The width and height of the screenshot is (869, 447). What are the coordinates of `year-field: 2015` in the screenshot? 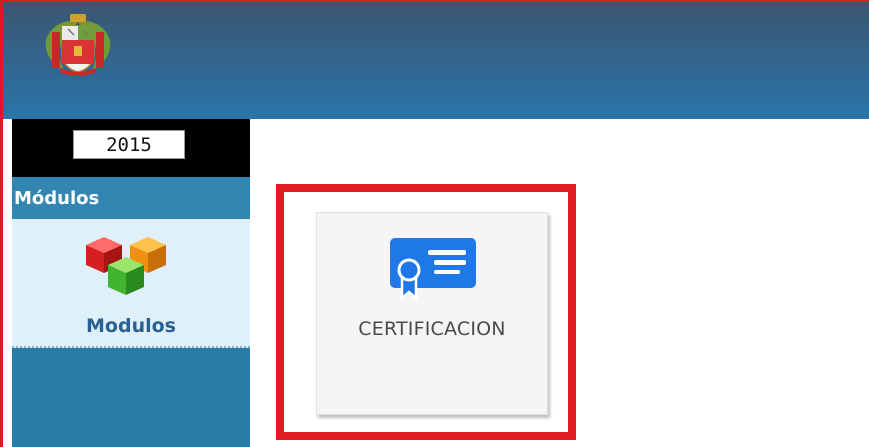 It's located at (129, 144).